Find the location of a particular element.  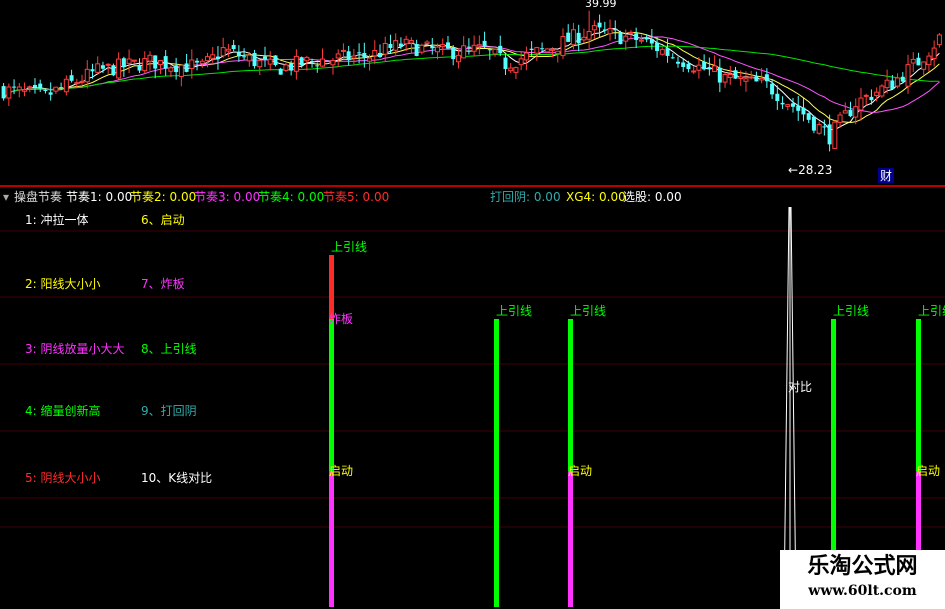

indicator-param-label: XG4: is located at coordinates (581, 197).